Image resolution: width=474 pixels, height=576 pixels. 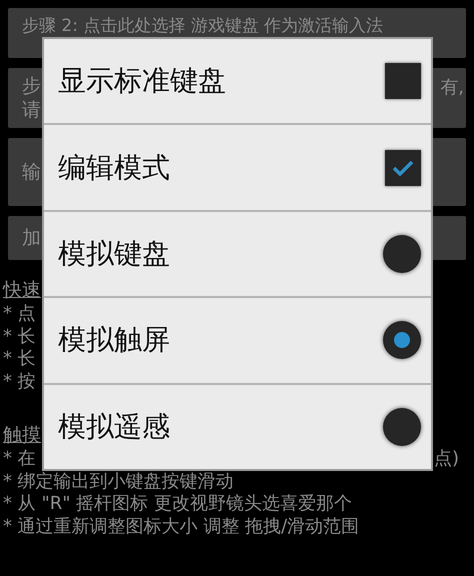 What do you see at coordinates (181, 527) in the screenshot?
I see `bullet-text: * 通过重新调整图标大小 调整 拖拽/滑动范围` at bounding box center [181, 527].